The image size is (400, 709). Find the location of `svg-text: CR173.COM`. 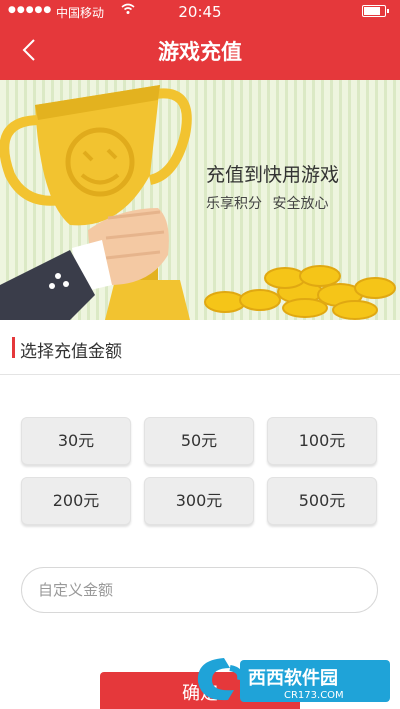

svg-text: CR173.COM is located at coordinates (314, 695).